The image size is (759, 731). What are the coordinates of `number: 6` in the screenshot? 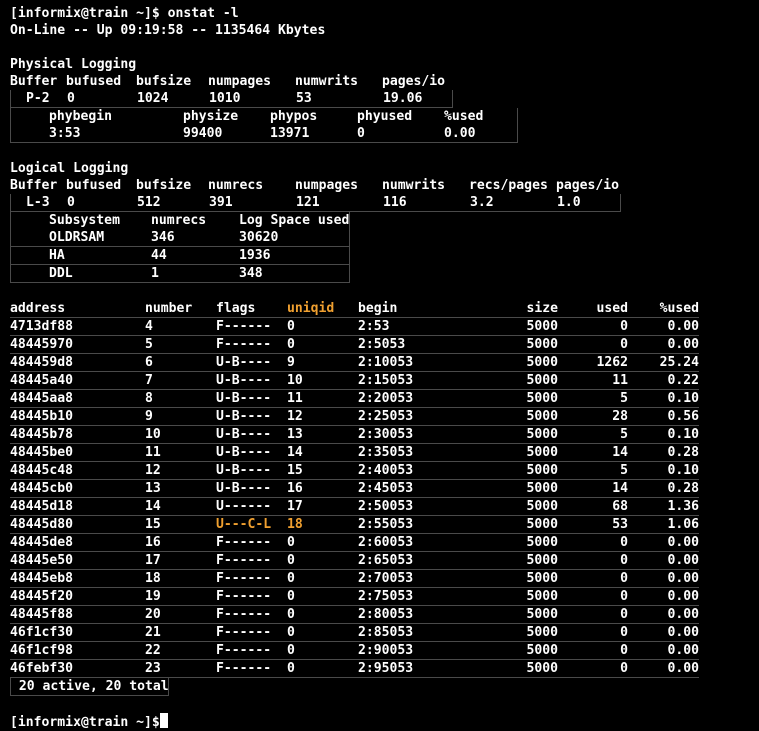 It's located at (149, 362).